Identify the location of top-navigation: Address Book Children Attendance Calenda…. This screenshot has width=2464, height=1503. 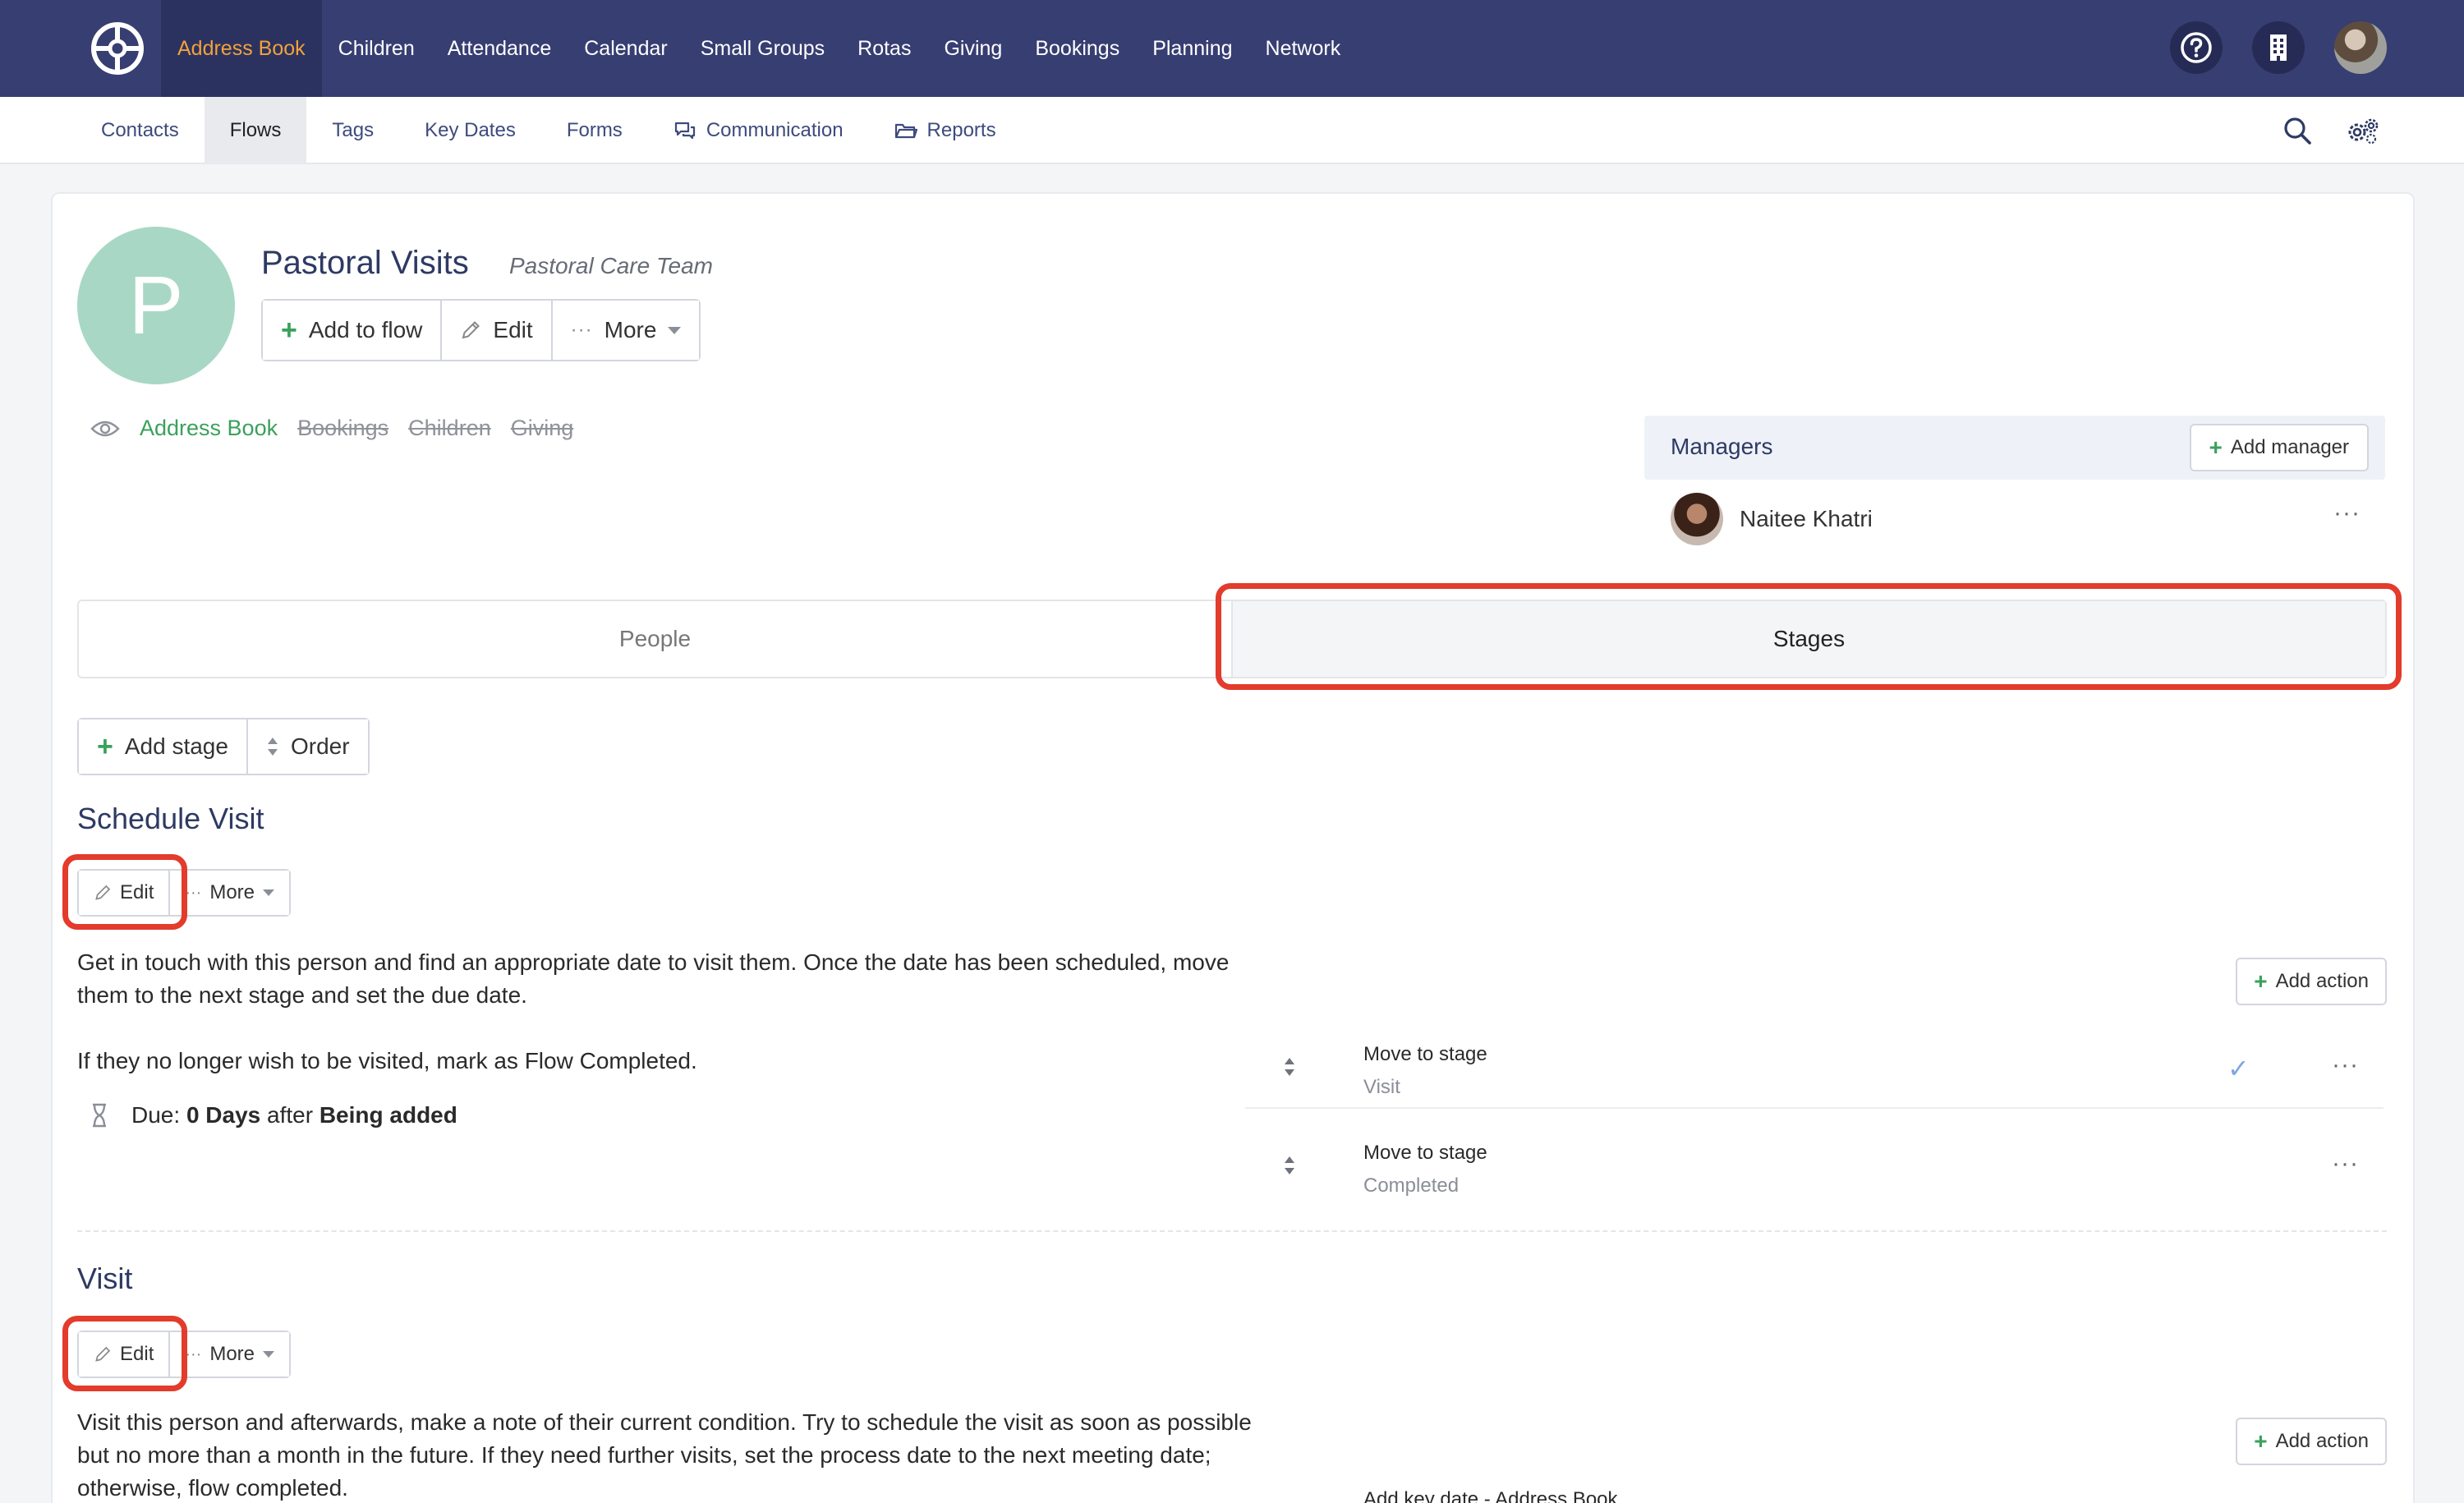
(1232, 48).